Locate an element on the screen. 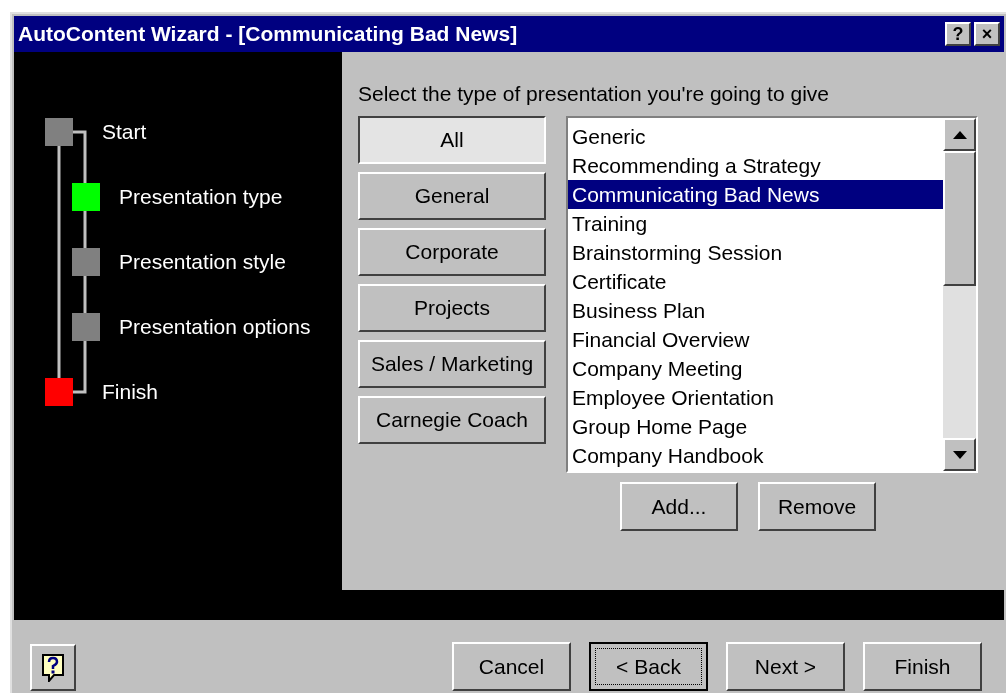 This screenshot has width=1006, height=693. step-label: Presentation type is located at coordinates (201, 197).